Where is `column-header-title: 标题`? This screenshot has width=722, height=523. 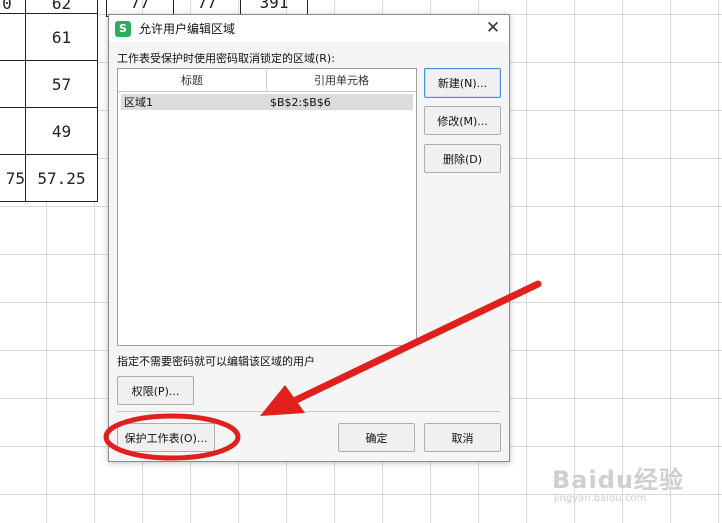
column-header-title: 标题 is located at coordinates (192, 80).